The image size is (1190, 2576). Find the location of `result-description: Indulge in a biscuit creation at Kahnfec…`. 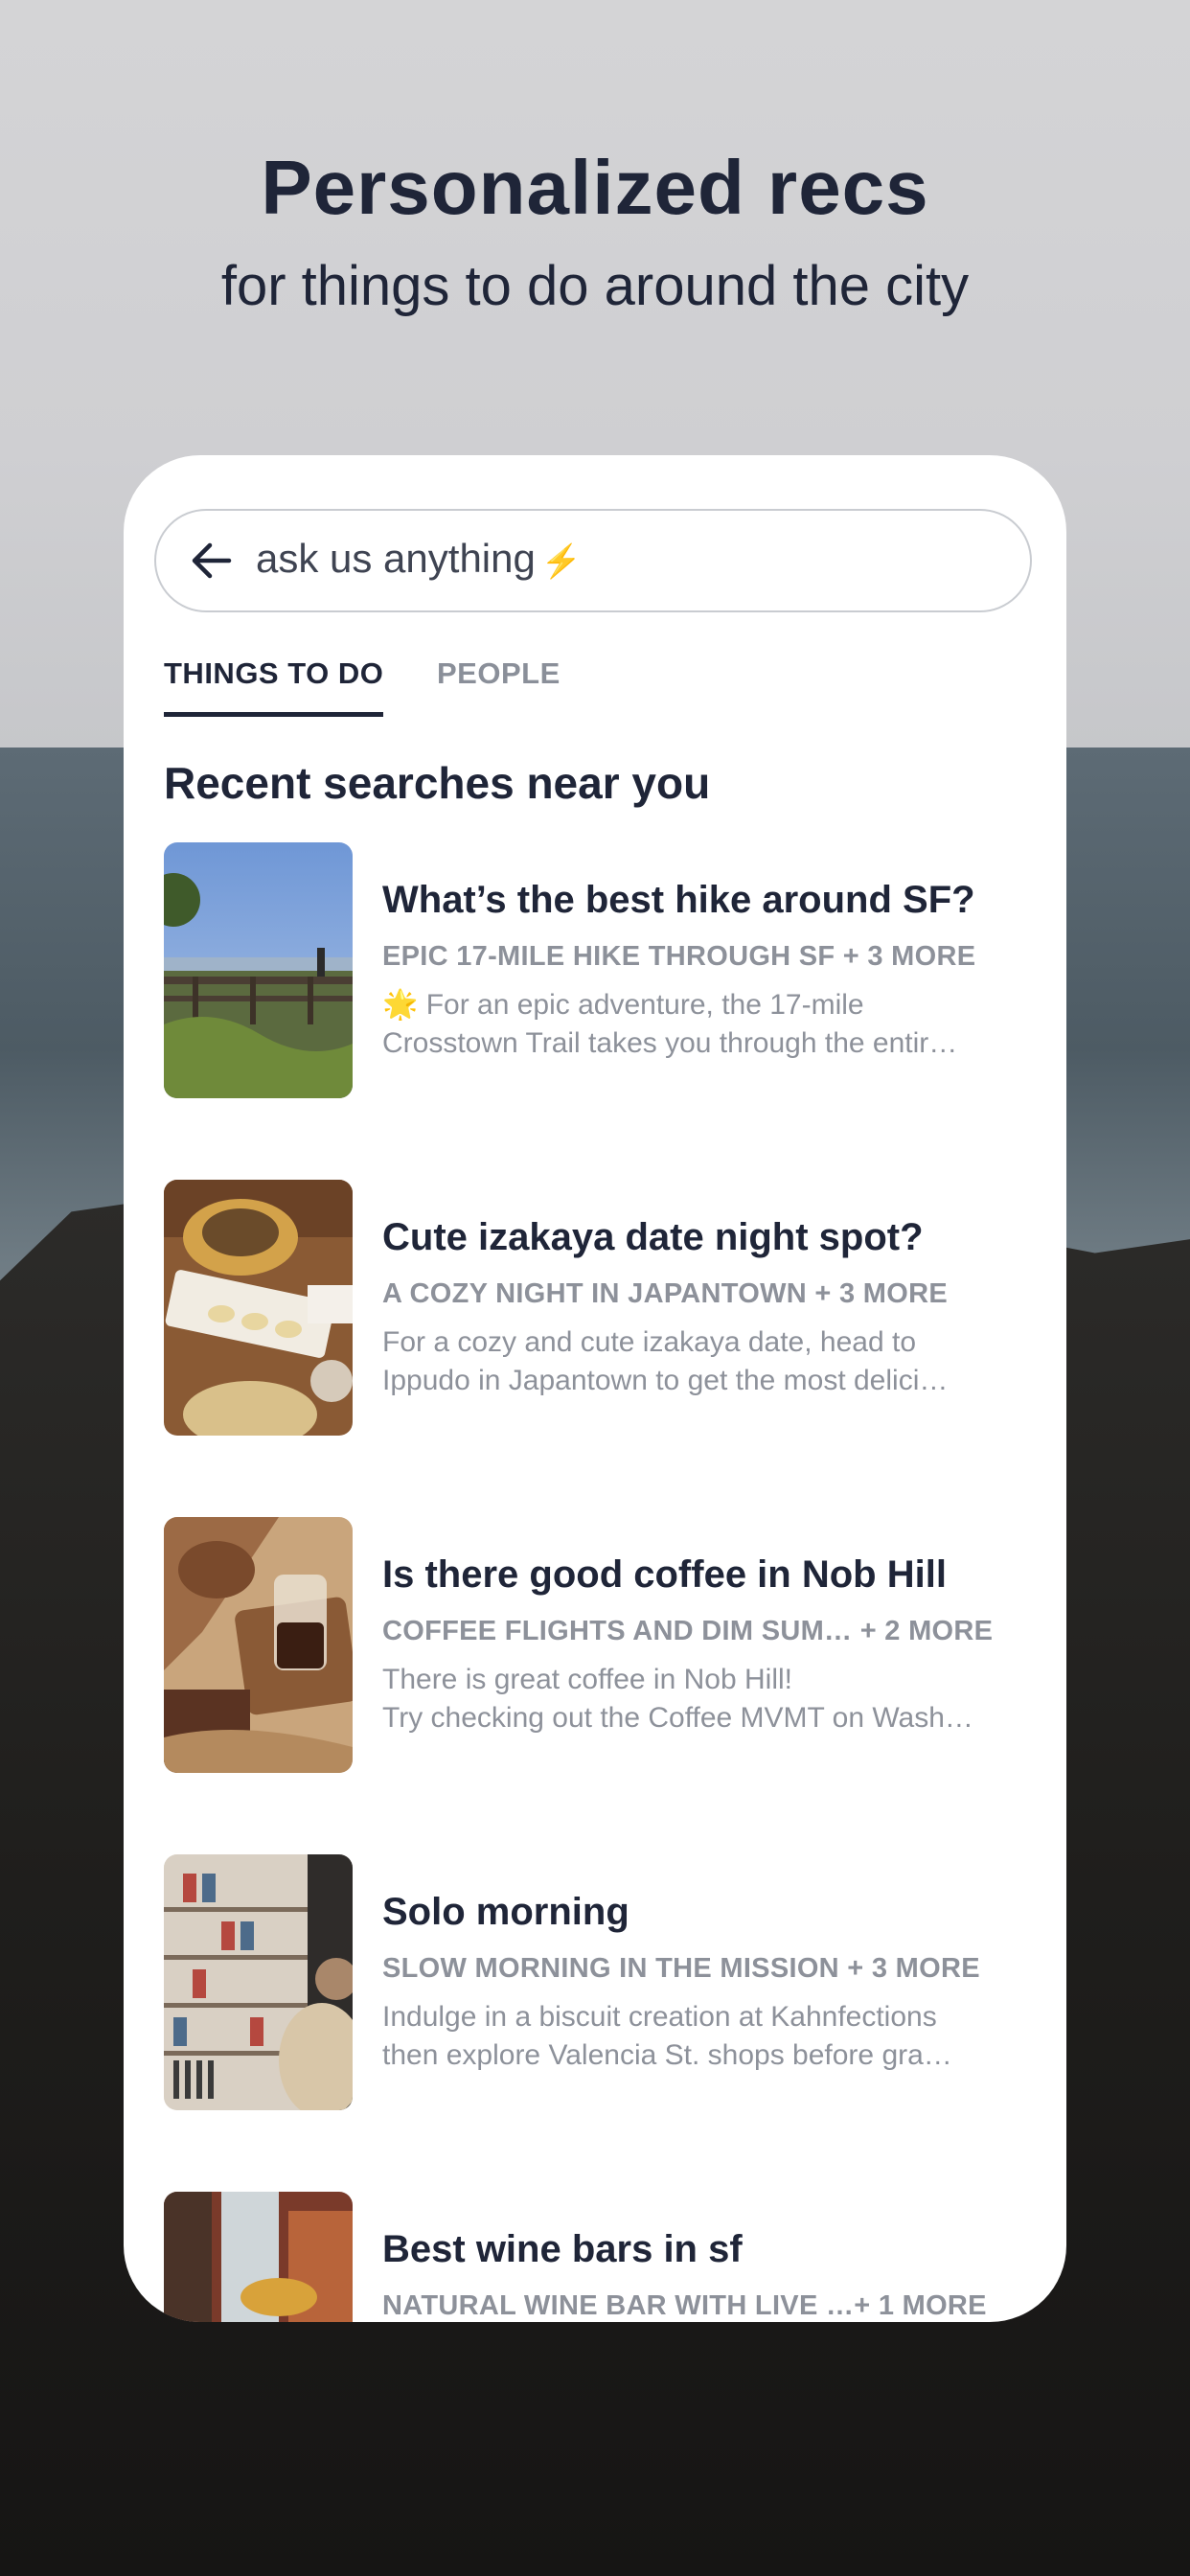

result-description: Indulge in a biscuit creation at Kahnfec… is located at coordinates (667, 2036).